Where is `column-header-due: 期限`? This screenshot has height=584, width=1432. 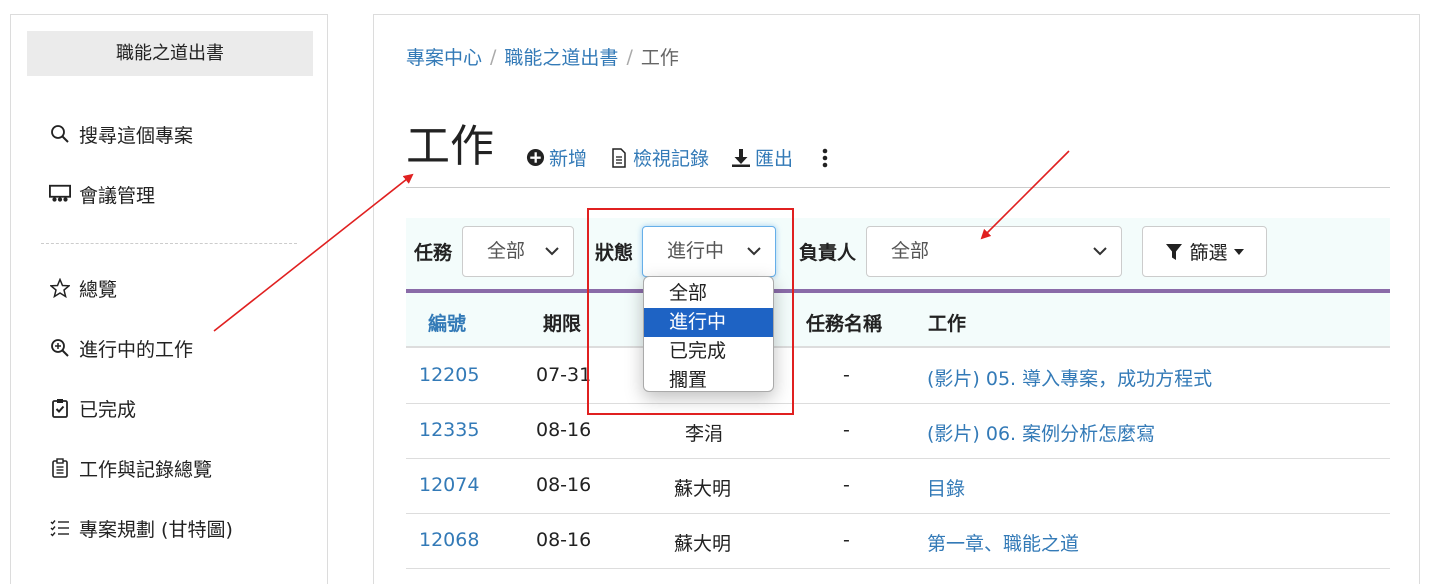
column-header-due: 期限 is located at coordinates (562, 324).